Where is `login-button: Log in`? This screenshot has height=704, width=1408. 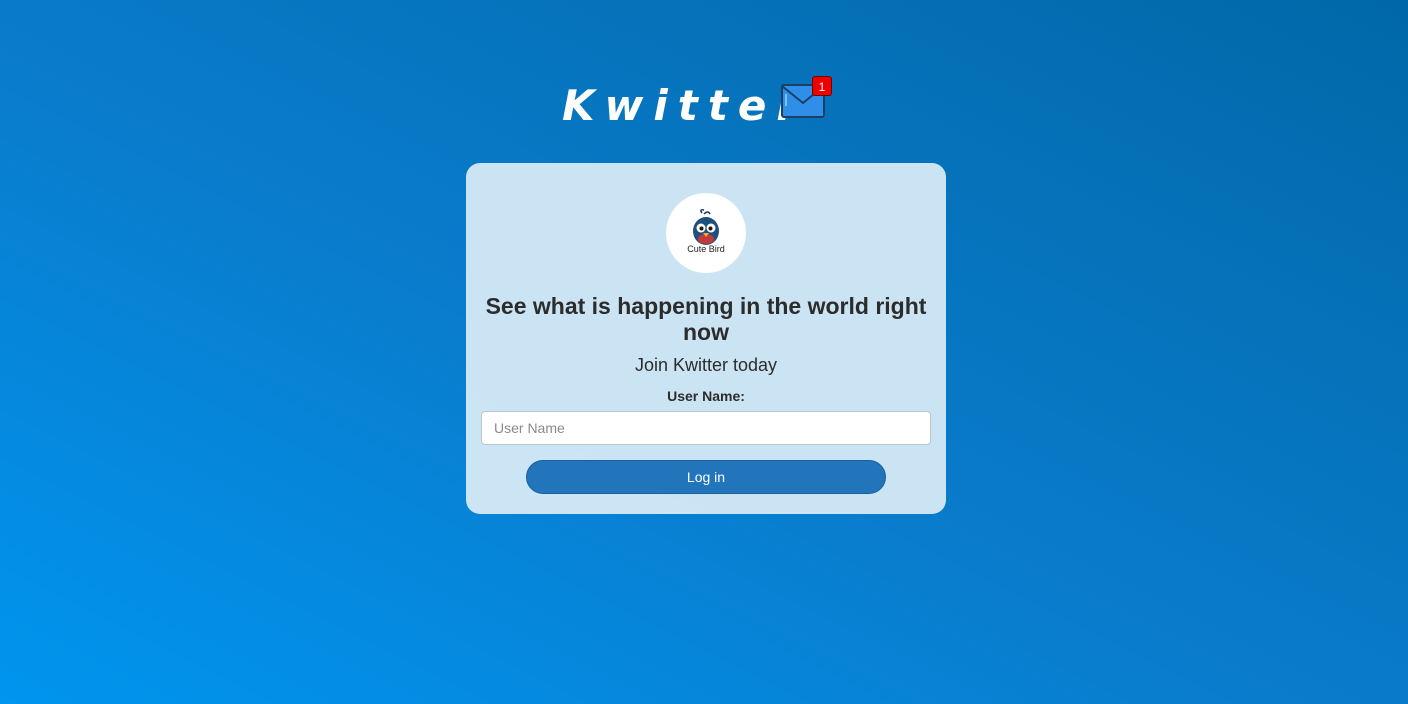
login-button: Log in is located at coordinates (706, 477).